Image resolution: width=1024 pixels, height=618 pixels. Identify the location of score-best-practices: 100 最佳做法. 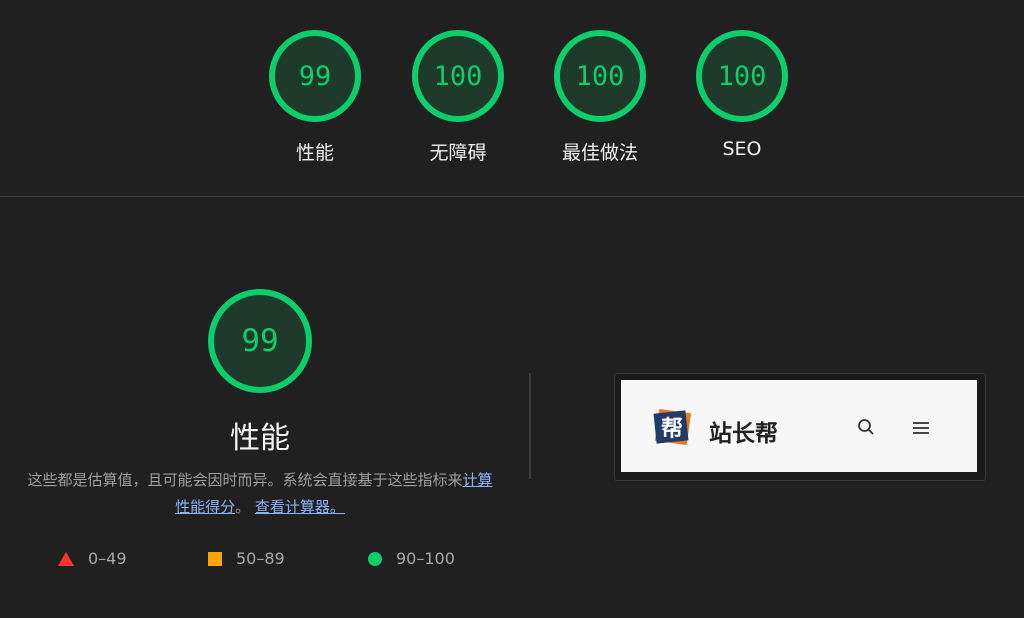
(600, 96).